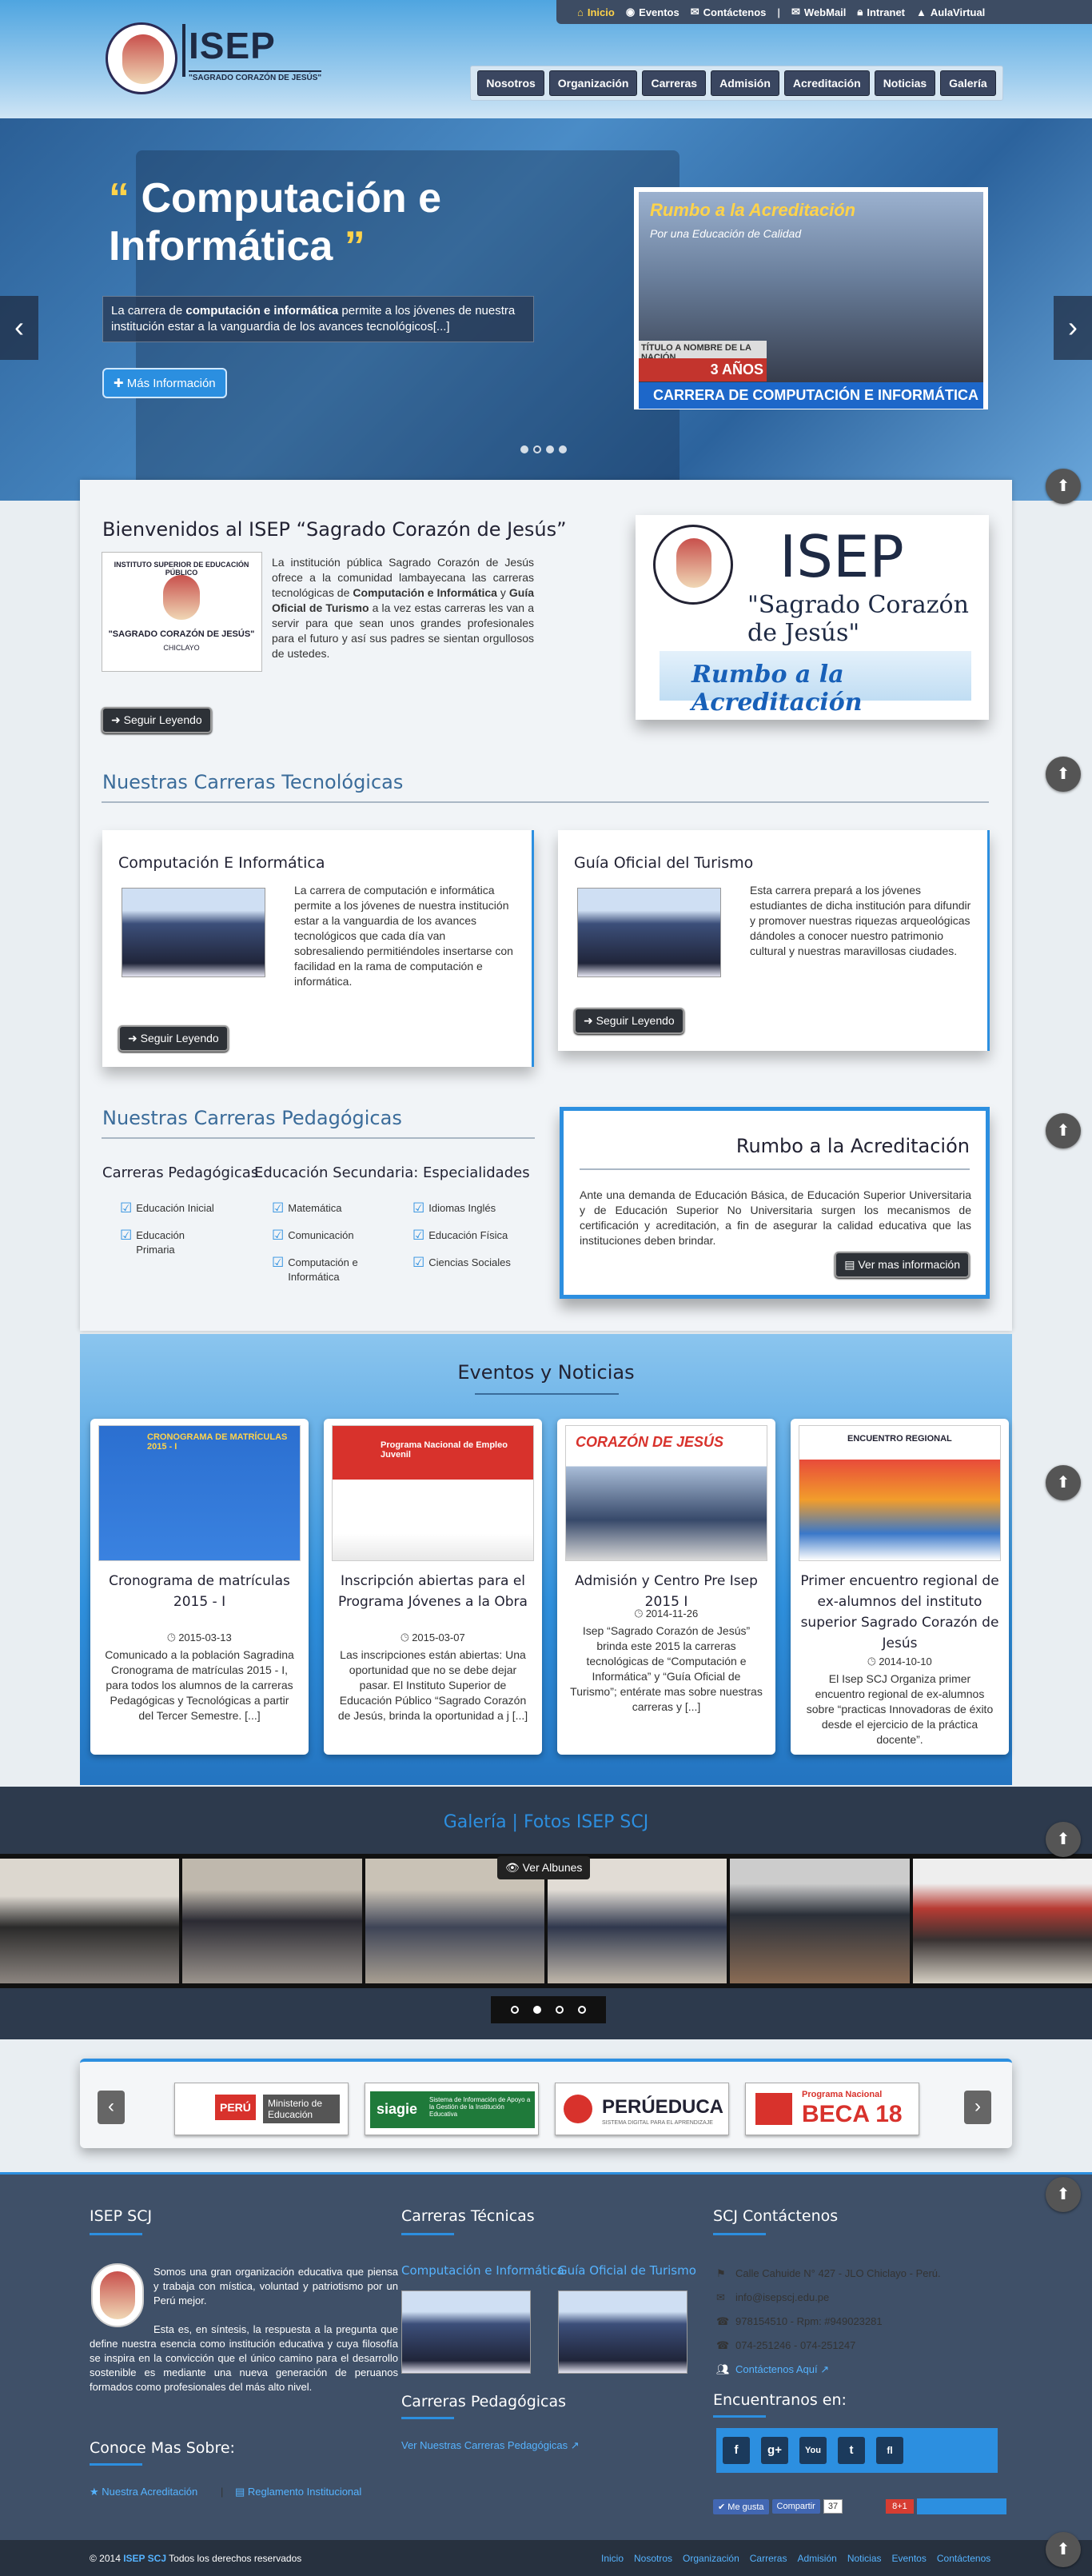  Describe the element at coordinates (181, 597) in the screenshot. I see `sacred-heart-image` at that location.